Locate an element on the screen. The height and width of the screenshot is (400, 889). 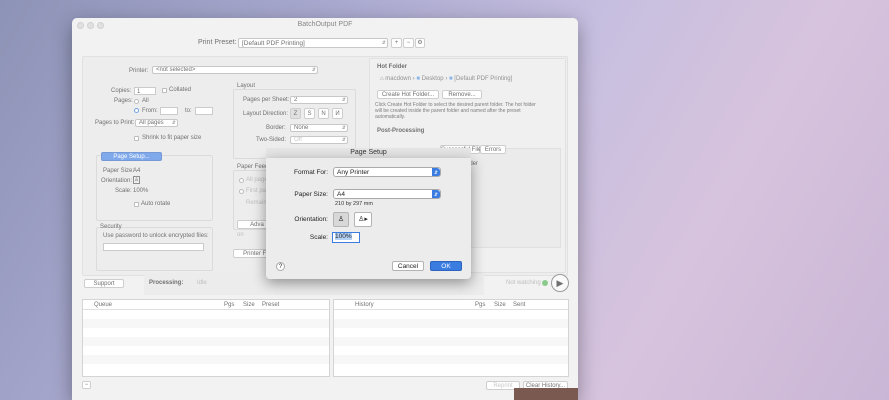
scale-value: 100% is located at coordinates (343, 236).